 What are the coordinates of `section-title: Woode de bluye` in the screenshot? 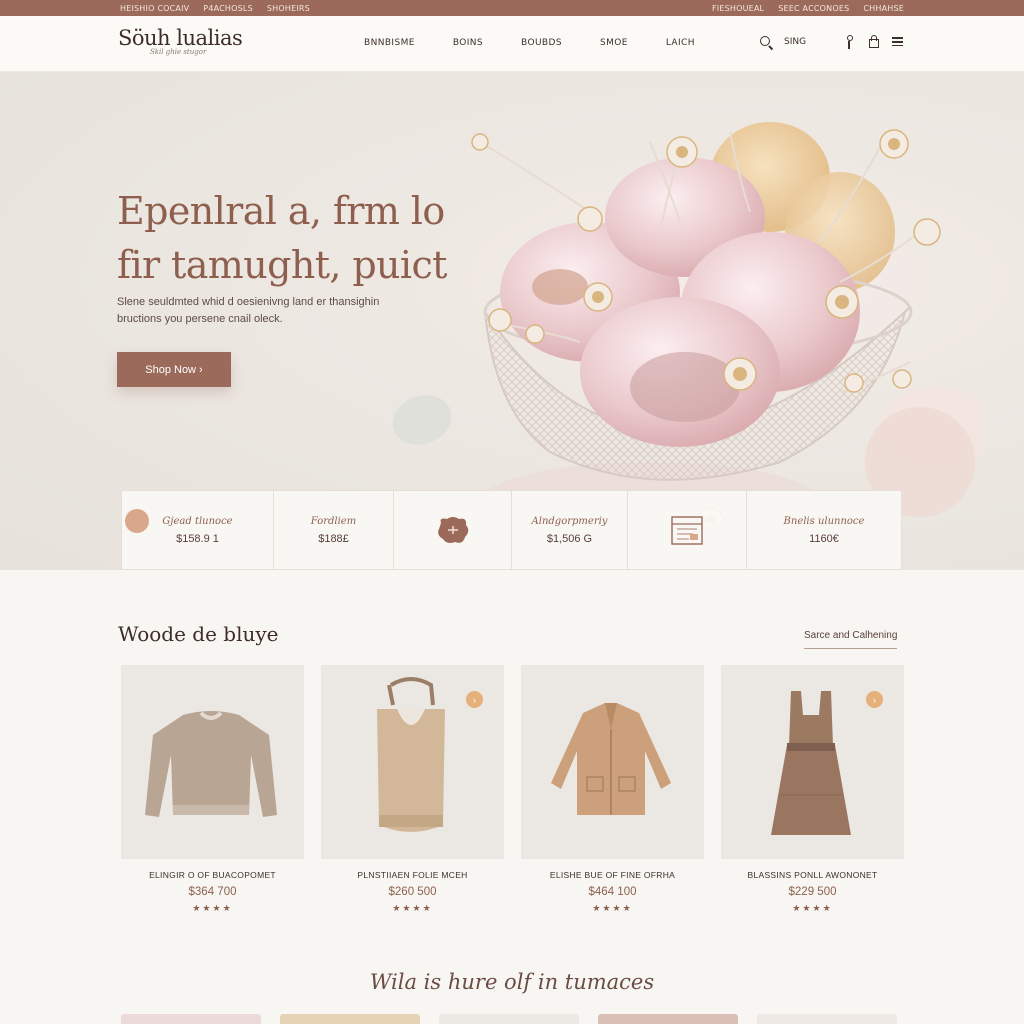 It's located at (198, 634).